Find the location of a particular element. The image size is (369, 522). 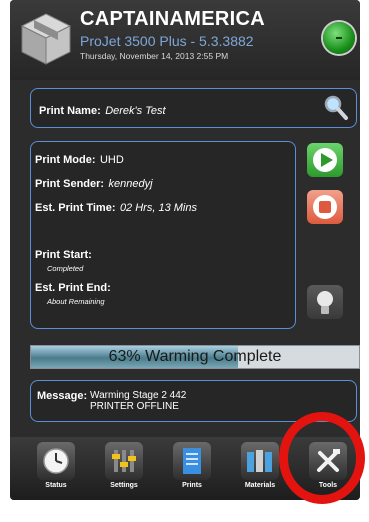

print-name-row: Print Name: Derek's Test is located at coordinates (102, 110).